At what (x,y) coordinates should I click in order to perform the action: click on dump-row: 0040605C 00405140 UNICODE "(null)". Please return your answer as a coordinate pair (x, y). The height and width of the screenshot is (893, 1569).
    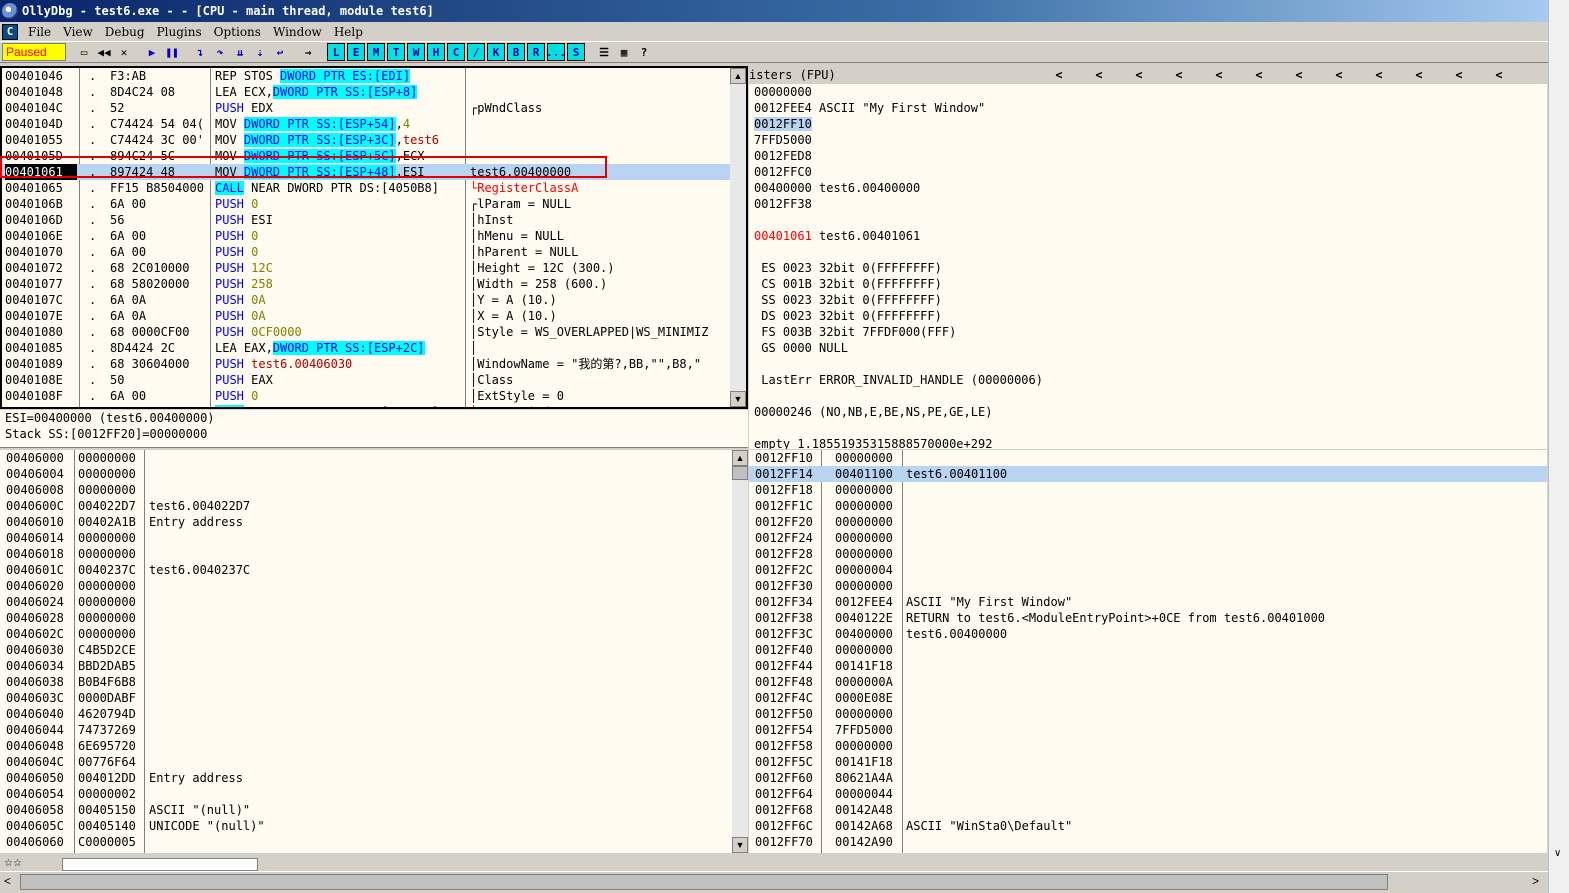
    Looking at the image, I should click on (374, 826).